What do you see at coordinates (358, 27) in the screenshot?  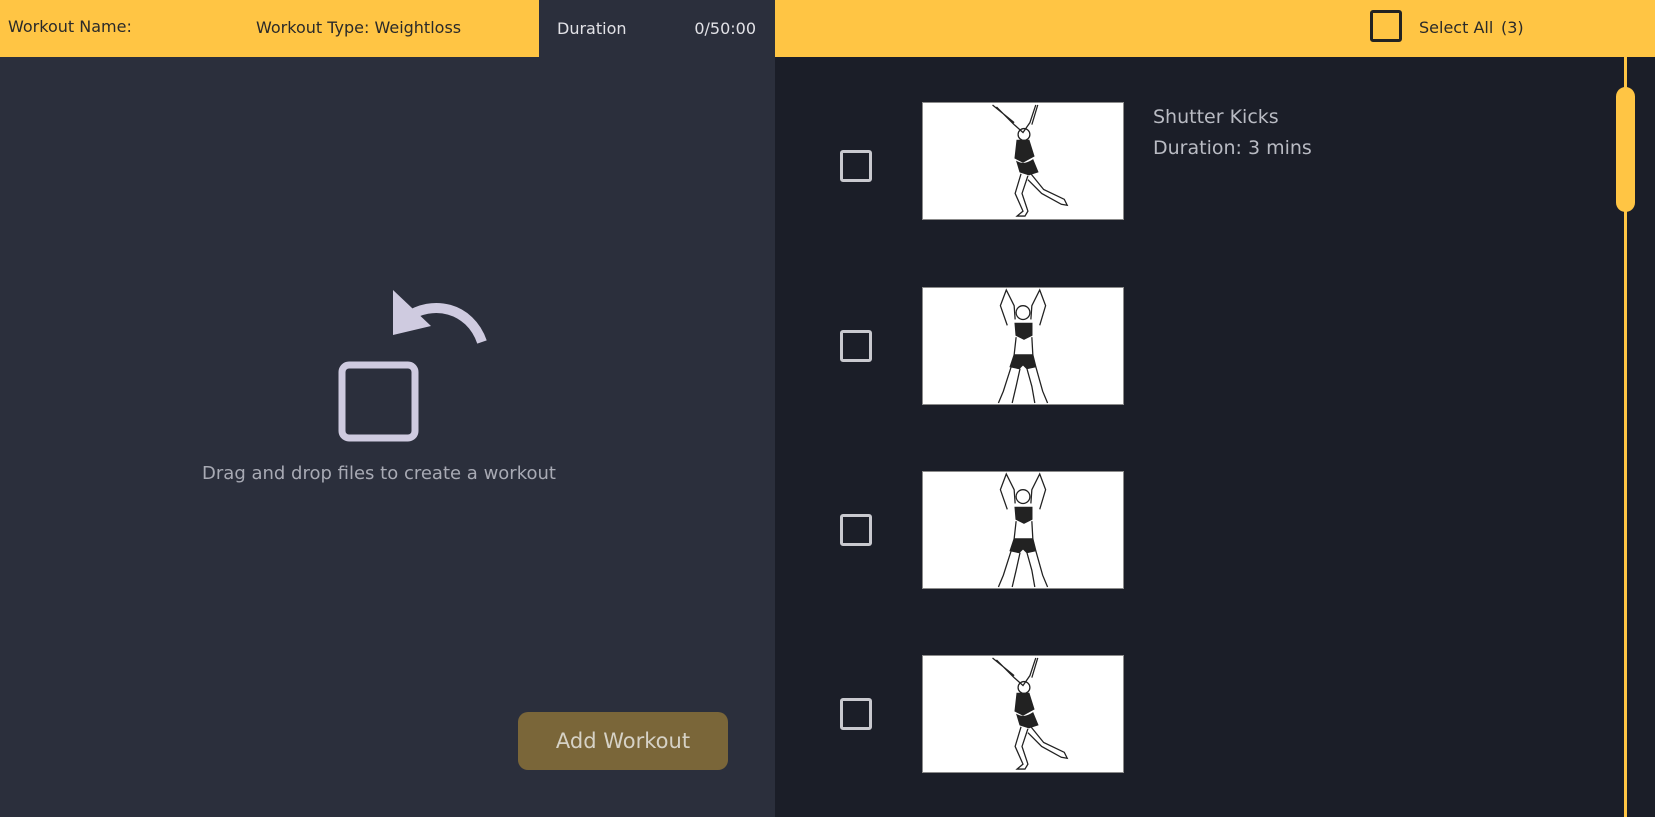 I see `workout-type-label: Workout Type: Weightloss` at bounding box center [358, 27].